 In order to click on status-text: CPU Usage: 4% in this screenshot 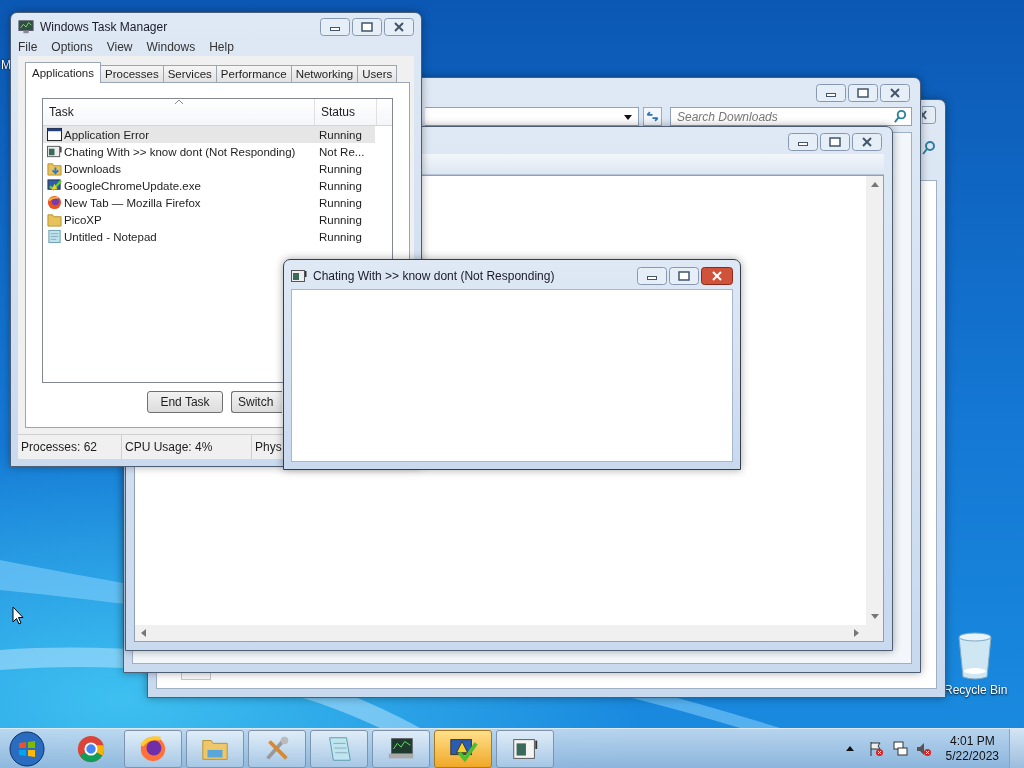, I will do `click(187, 447)`.